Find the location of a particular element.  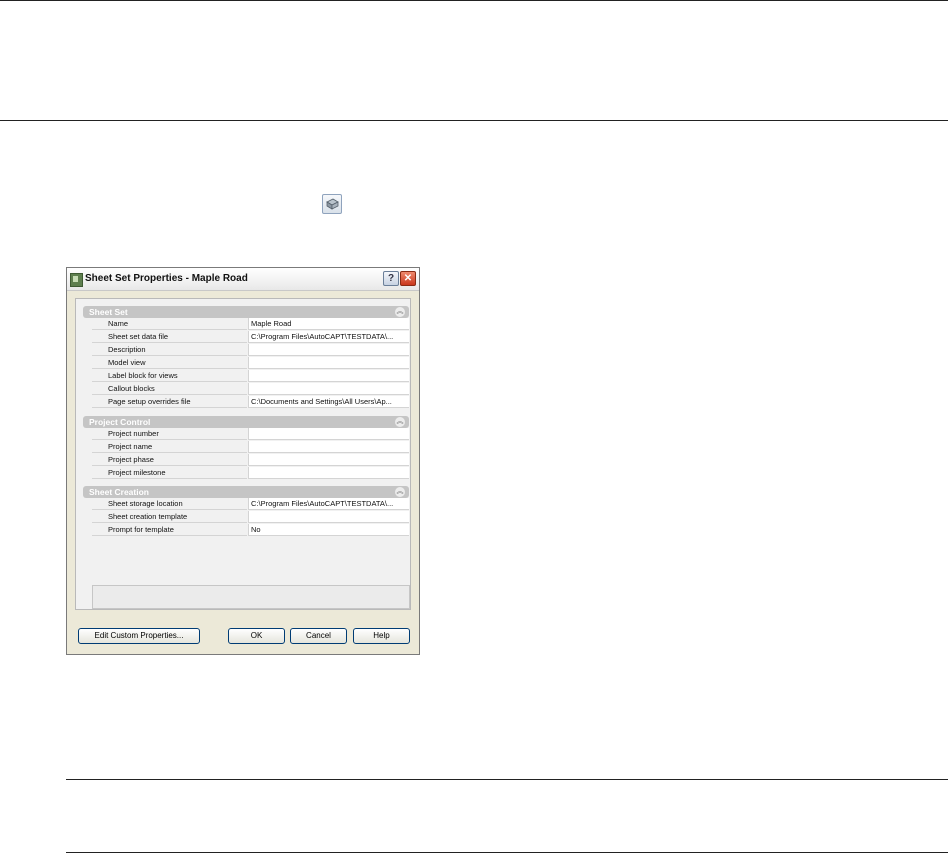

property-name: Page setup overrides file is located at coordinates (169, 402).